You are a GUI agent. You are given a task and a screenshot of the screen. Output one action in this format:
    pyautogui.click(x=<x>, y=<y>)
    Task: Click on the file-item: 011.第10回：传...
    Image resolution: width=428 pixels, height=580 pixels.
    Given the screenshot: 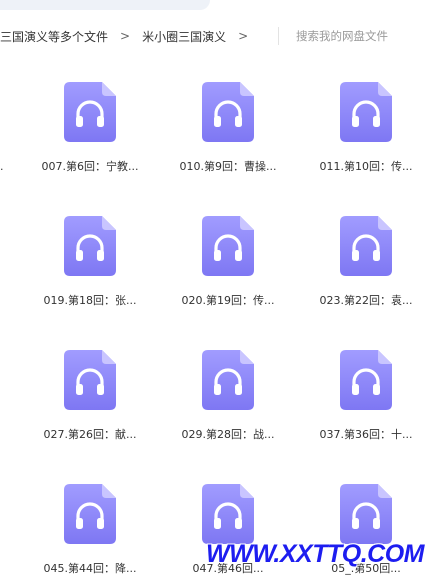 What is the action you would take?
    pyautogui.click(x=366, y=137)
    